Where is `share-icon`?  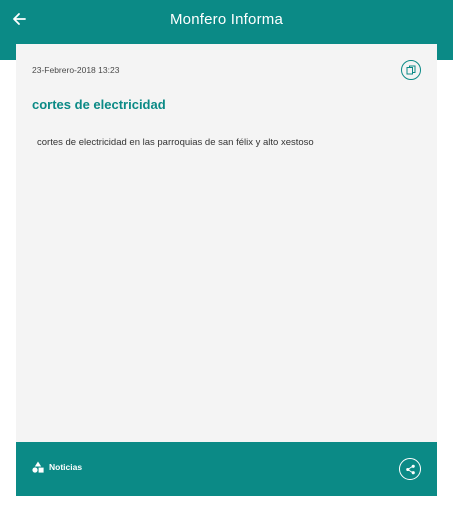
share-icon is located at coordinates (410, 469).